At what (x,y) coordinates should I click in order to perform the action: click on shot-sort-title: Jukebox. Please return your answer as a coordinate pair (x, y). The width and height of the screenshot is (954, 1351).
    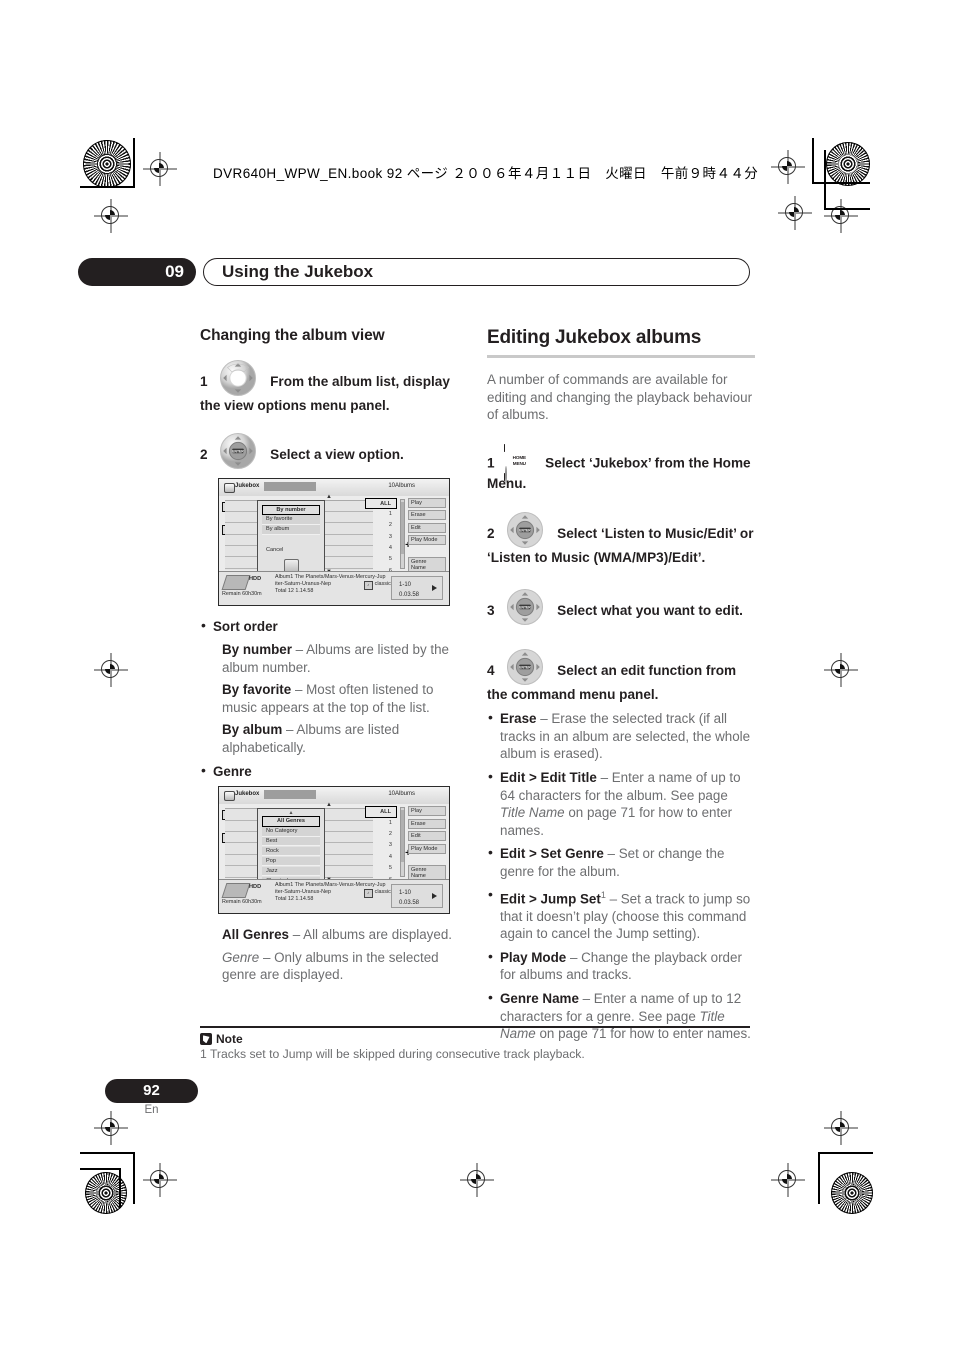
    Looking at the image, I should click on (247, 485).